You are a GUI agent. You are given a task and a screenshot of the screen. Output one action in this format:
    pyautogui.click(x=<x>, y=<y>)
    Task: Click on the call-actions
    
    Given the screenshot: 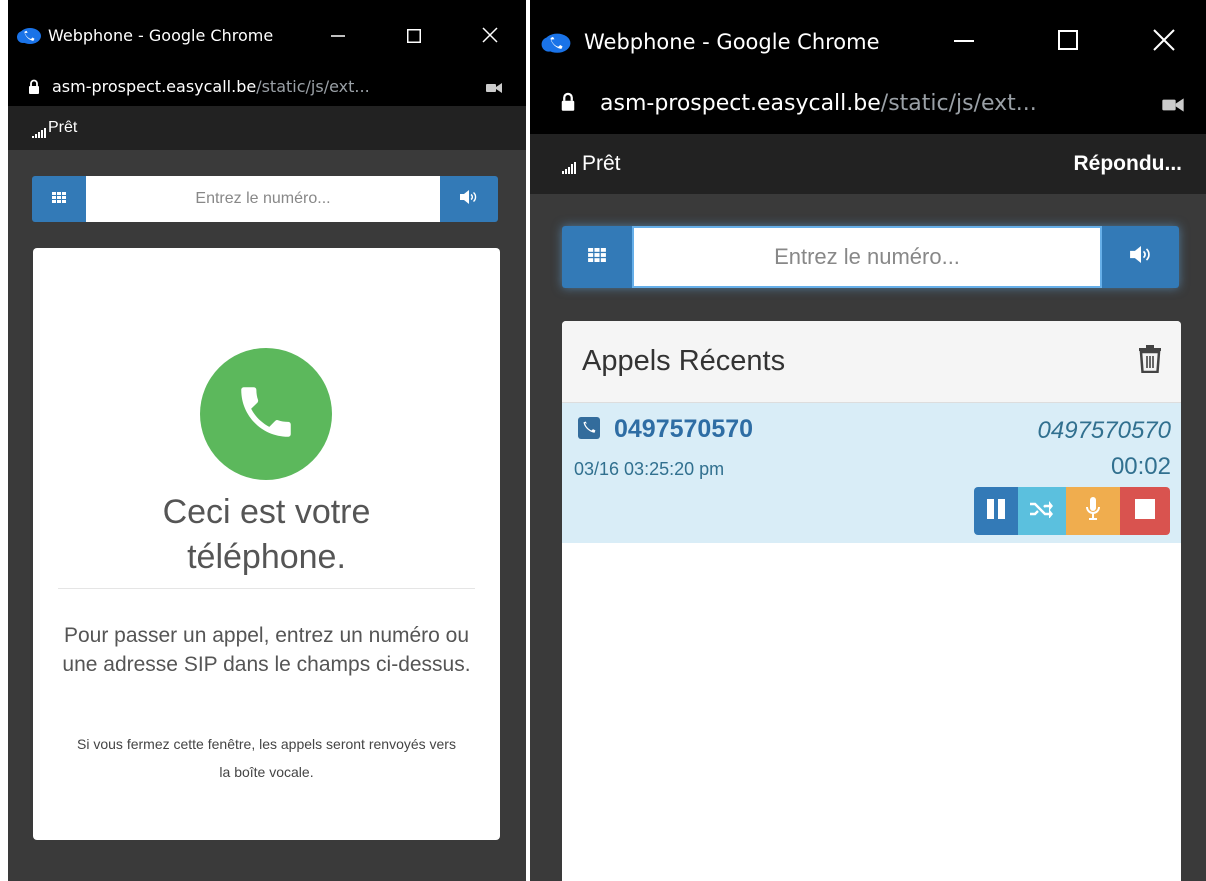 What is the action you would take?
    pyautogui.click(x=1072, y=511)
    